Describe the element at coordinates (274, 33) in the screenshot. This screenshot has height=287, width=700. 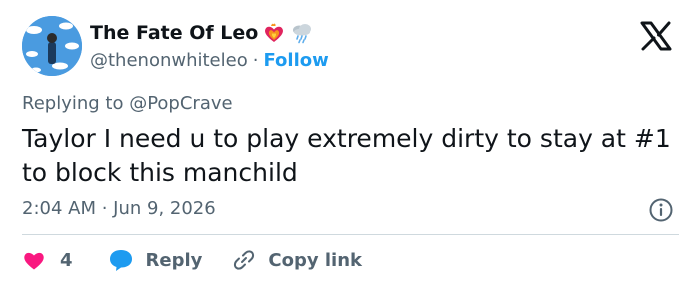
I see `flaming-heart-icon` at that location.